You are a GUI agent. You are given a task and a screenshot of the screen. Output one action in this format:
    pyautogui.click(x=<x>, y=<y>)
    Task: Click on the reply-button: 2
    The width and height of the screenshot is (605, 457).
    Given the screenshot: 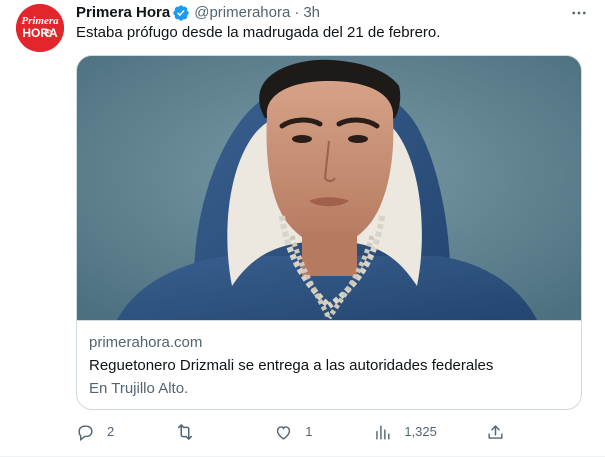 What is the action you would take?
    pyautogui.click(x=101, y=432)
    